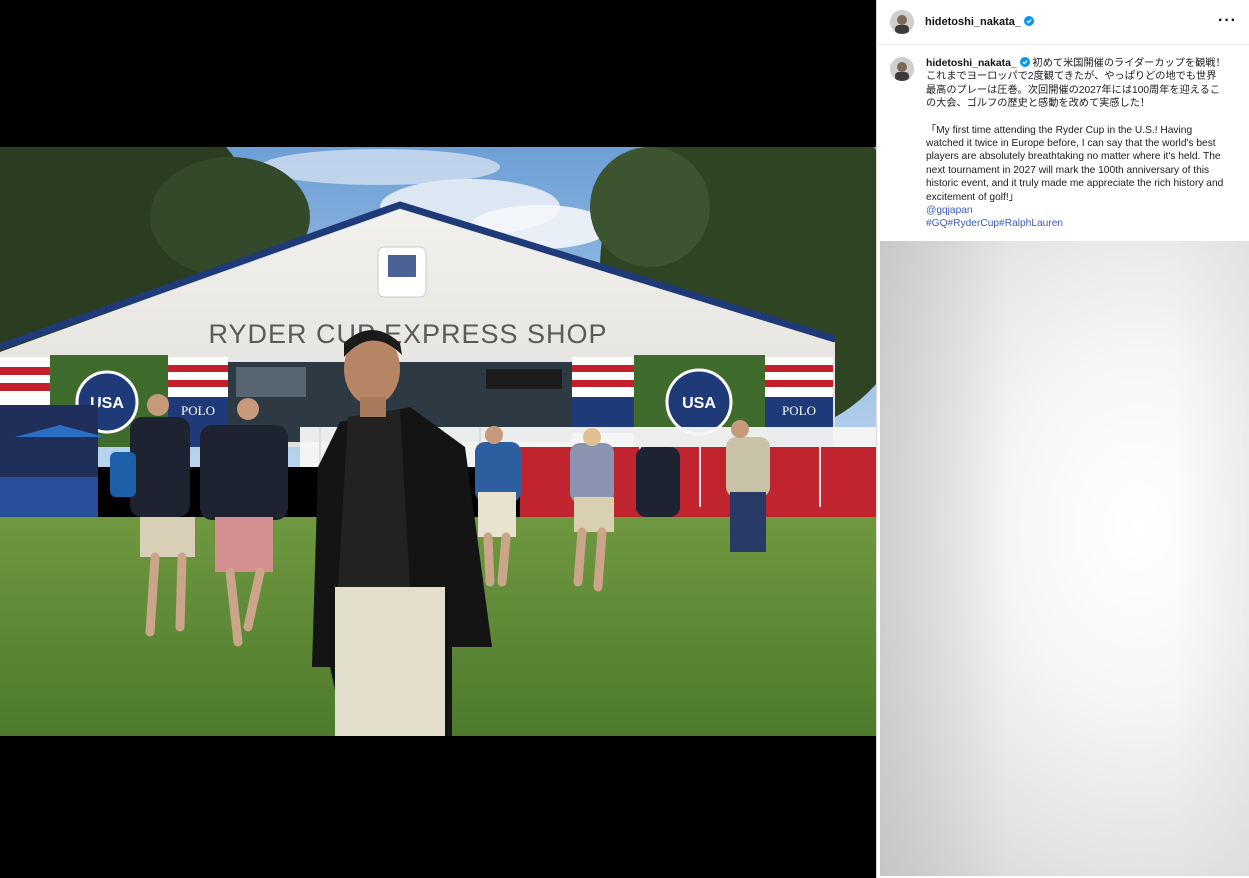 The width and height of the screenshot is (1249, 878). I want to click on caption-username: hidetoshi_nakata_, so click(978, 63).